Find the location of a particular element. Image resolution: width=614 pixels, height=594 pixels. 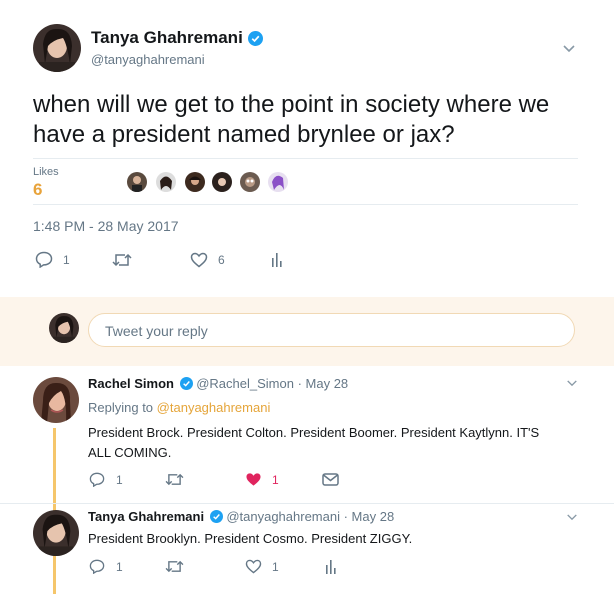

reply-author-name: Rachel Simon is located at coordinates (131, 383).